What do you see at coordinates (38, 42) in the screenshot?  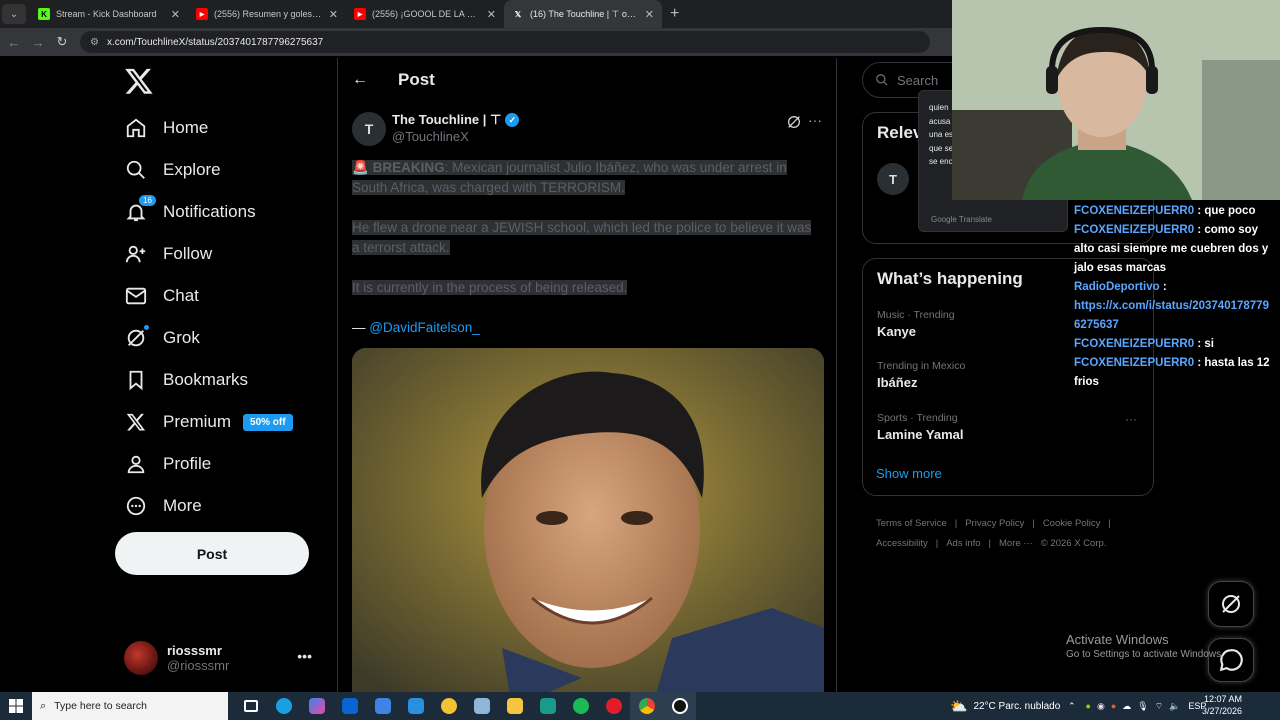 I see `forward-icon: →` at bounding box center [38, 42].